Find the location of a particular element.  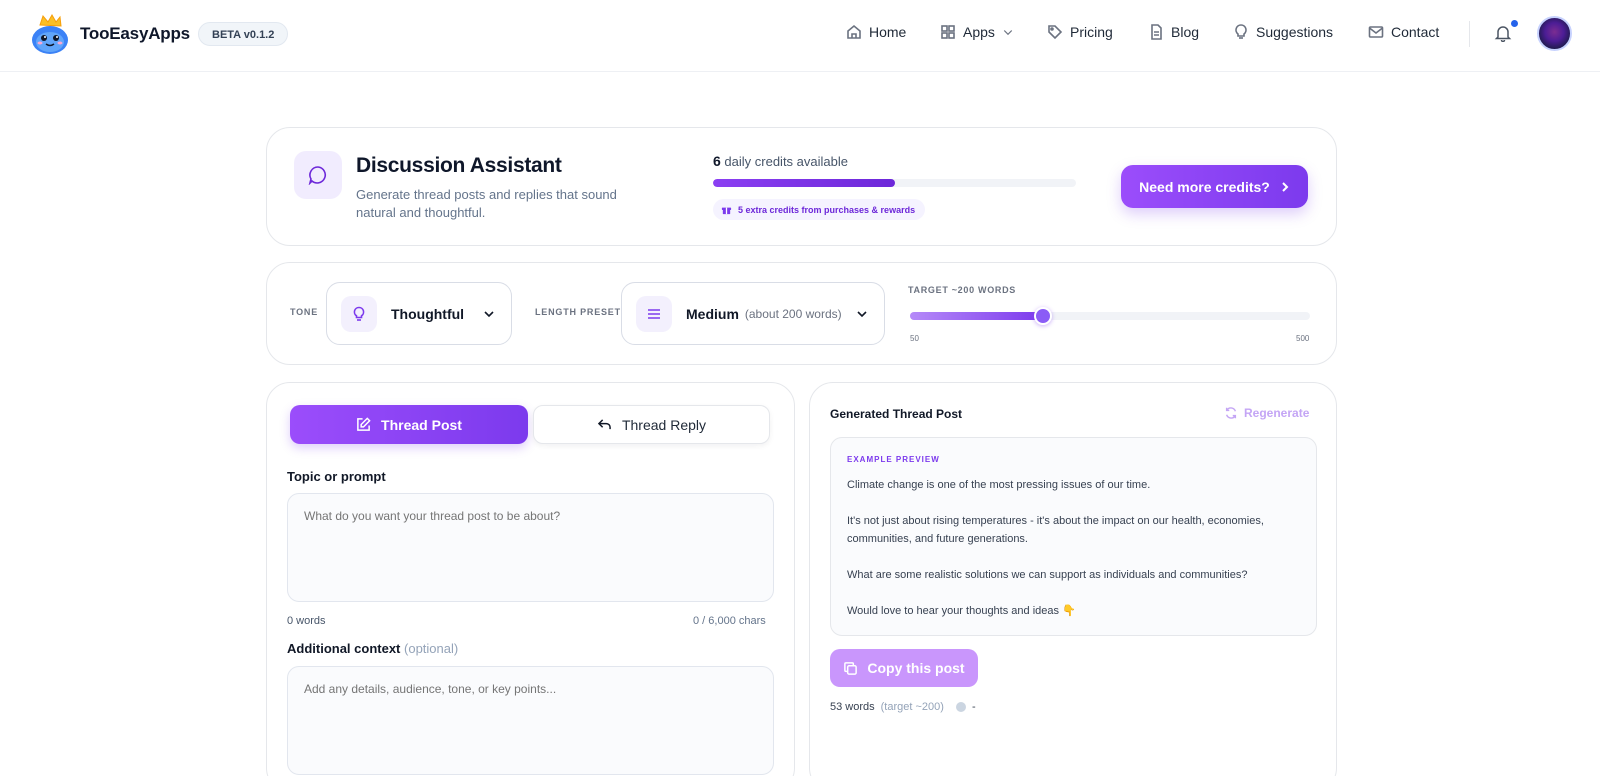

nav-suggestions-label: Suggestions is located at coordinates (1295, 32).